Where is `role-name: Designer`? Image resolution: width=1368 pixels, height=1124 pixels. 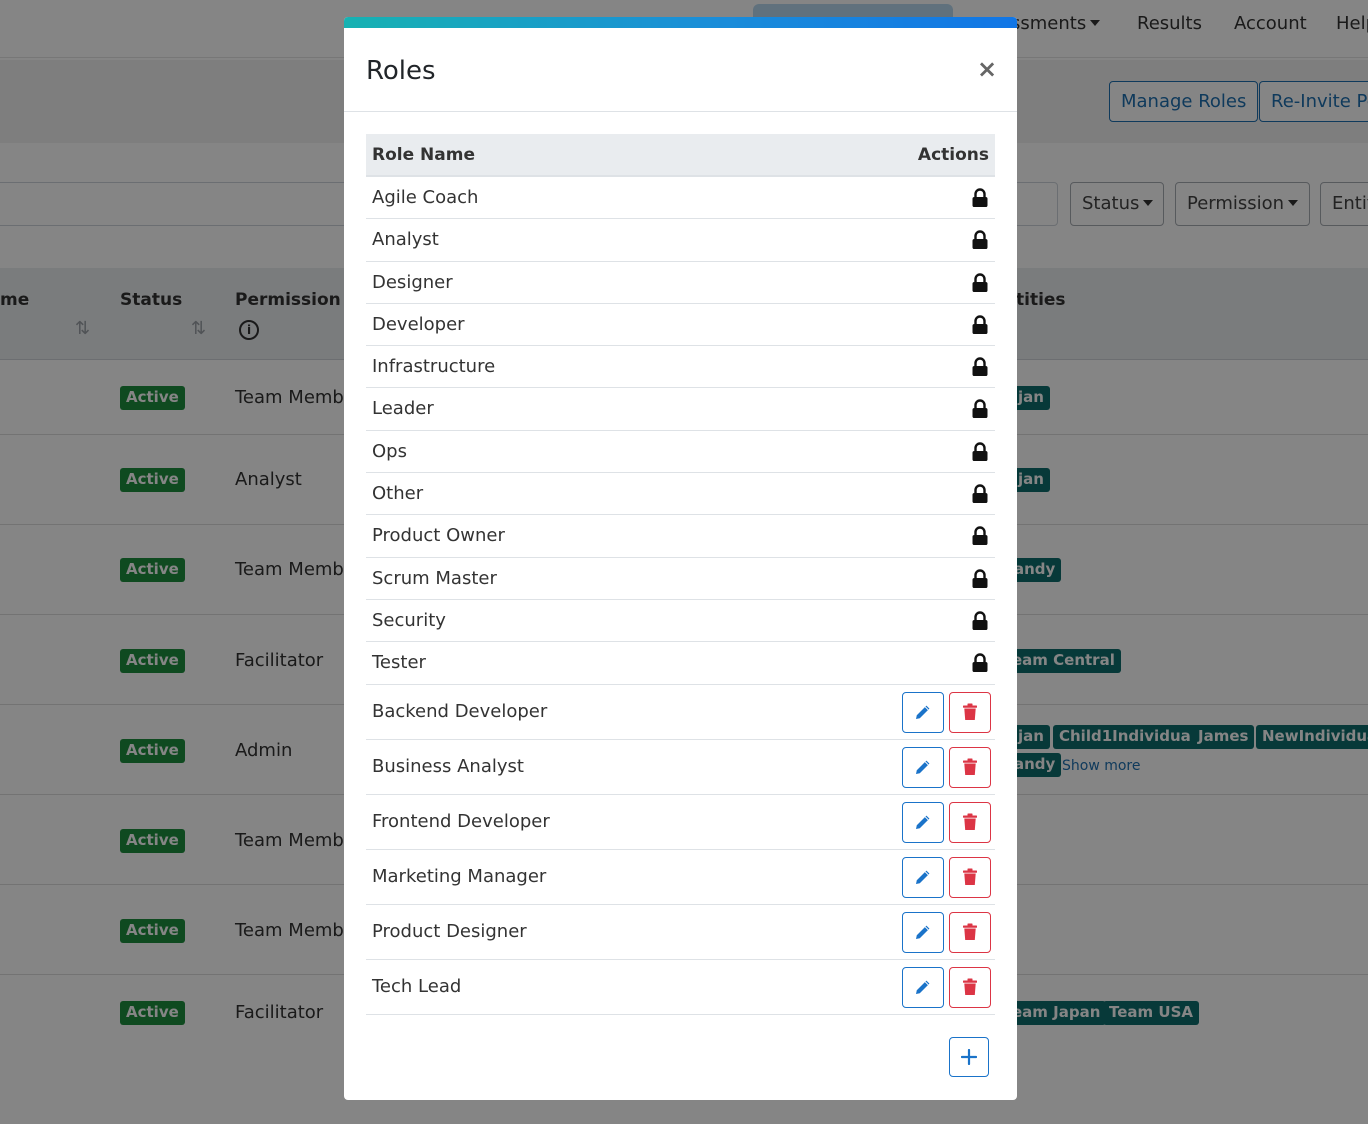 role-name: Designer is located at coordinates (412, 282).